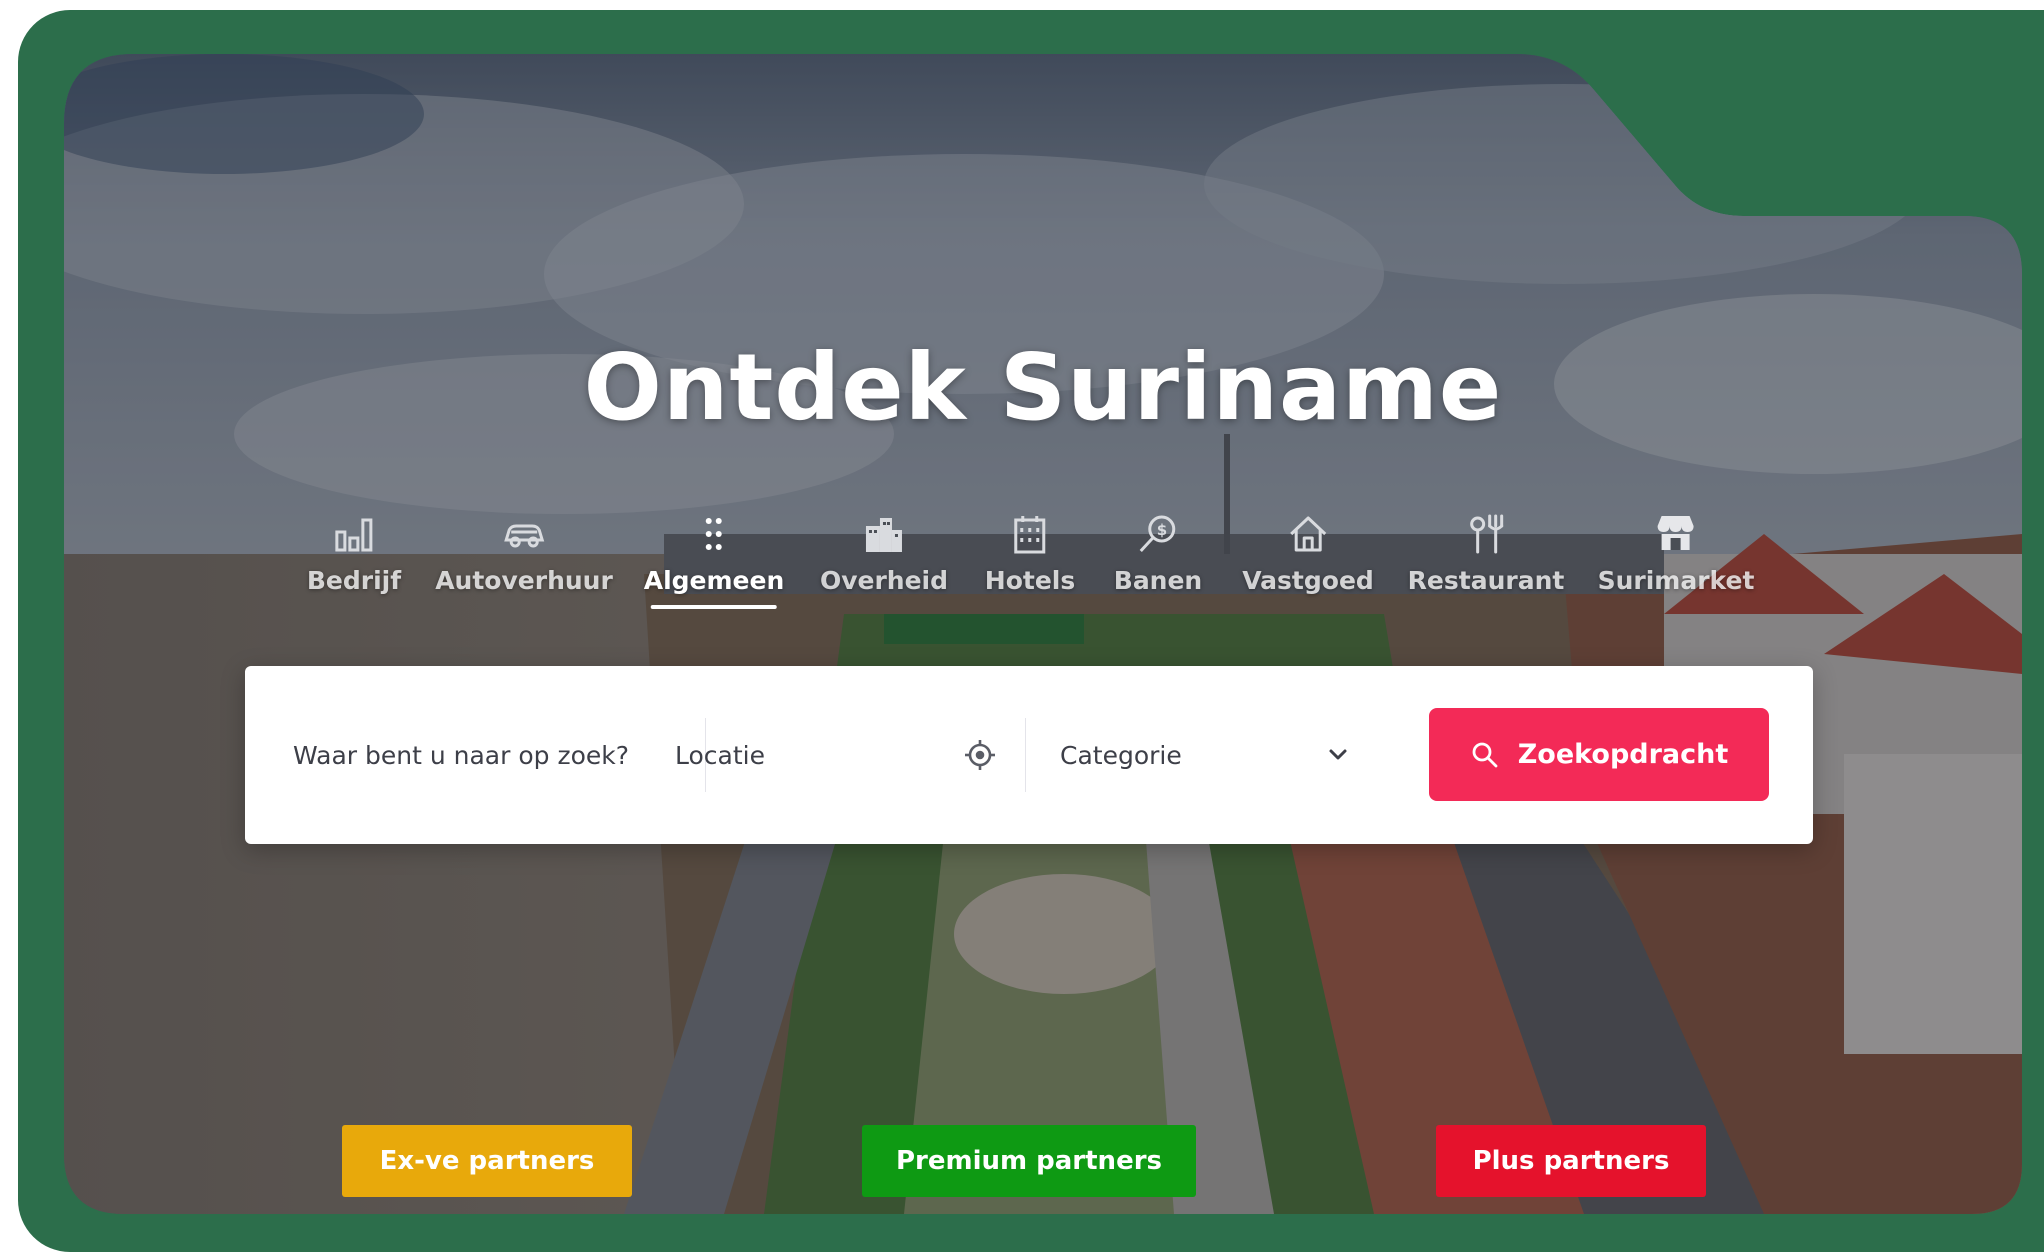 This screenshot has width=2044, height=1252. What do you see at coordinates (1029, 755) in the screenshot?
I see `search-box: Categorie Zoekopdracht` at bounding box center [1029, 755].